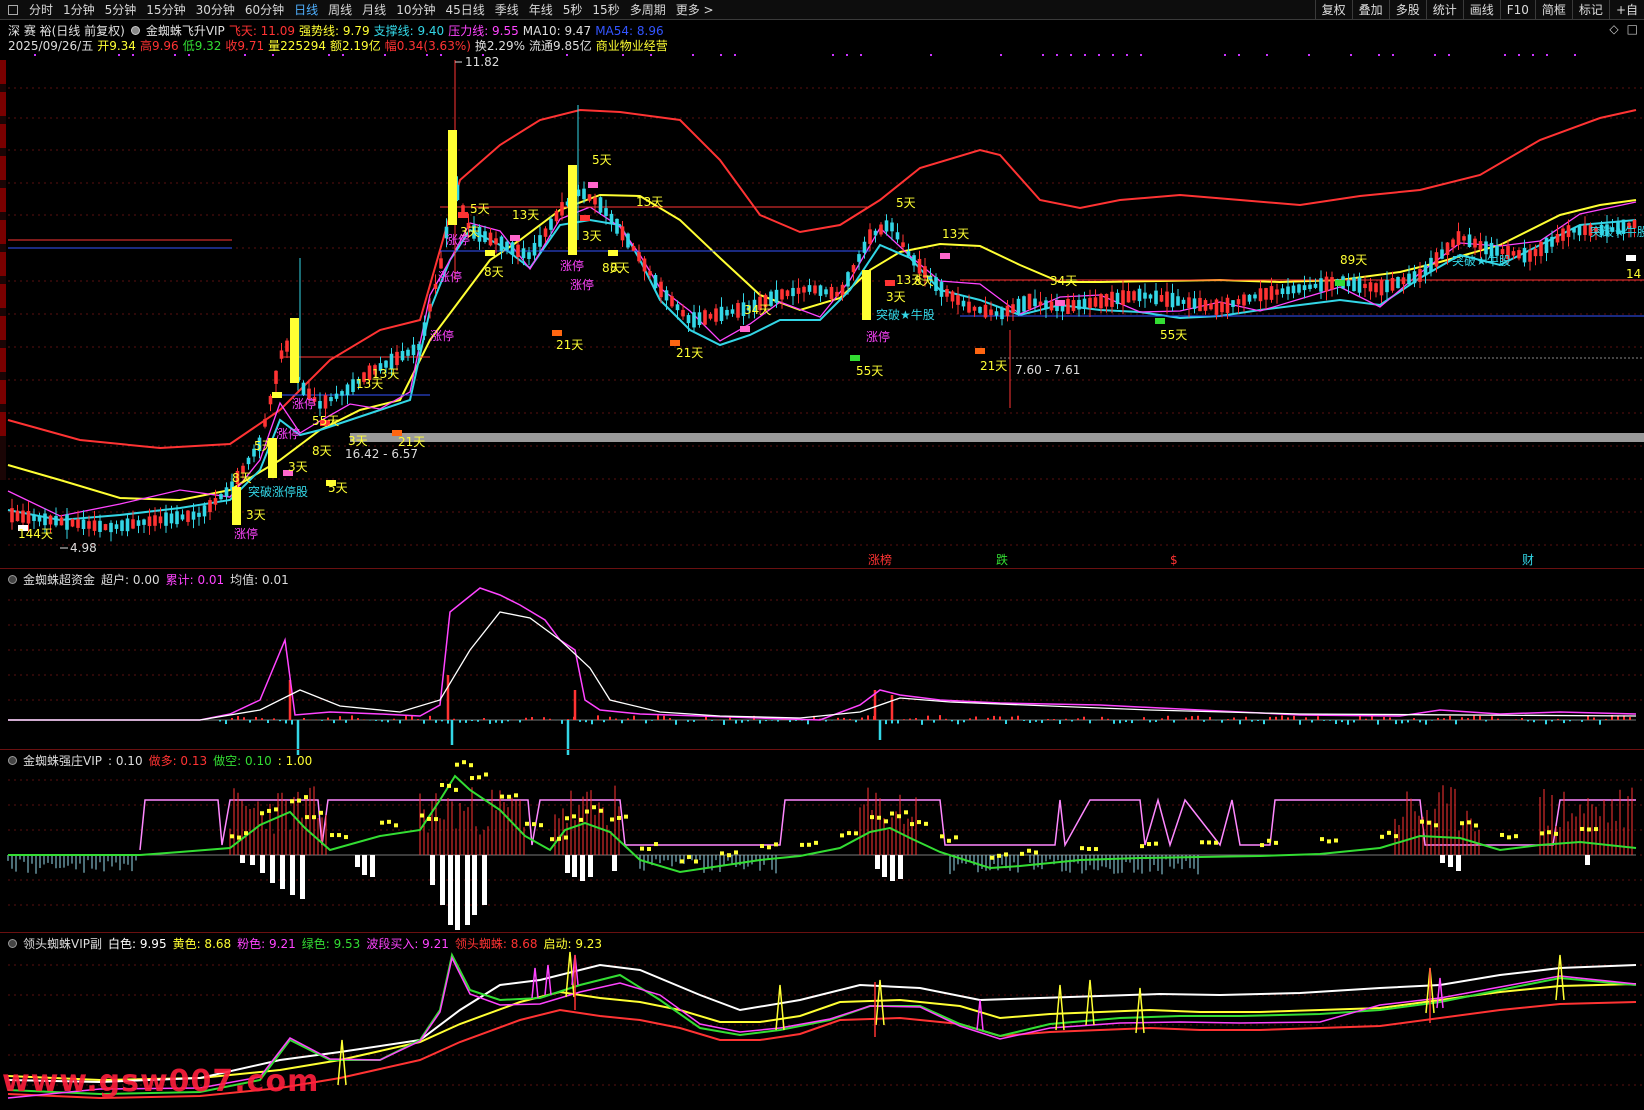 This screenshot has width=1644, height=1110. What do you see at coordinates (62, 943) in the screenshot?
I see `panel-title: 领头蜘蛛VIP副` at bounding box center [62, 943].